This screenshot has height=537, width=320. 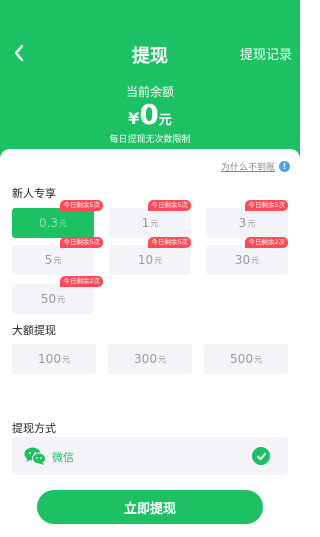 I want to click on amount-value: 1, so click(x=145, y=223).